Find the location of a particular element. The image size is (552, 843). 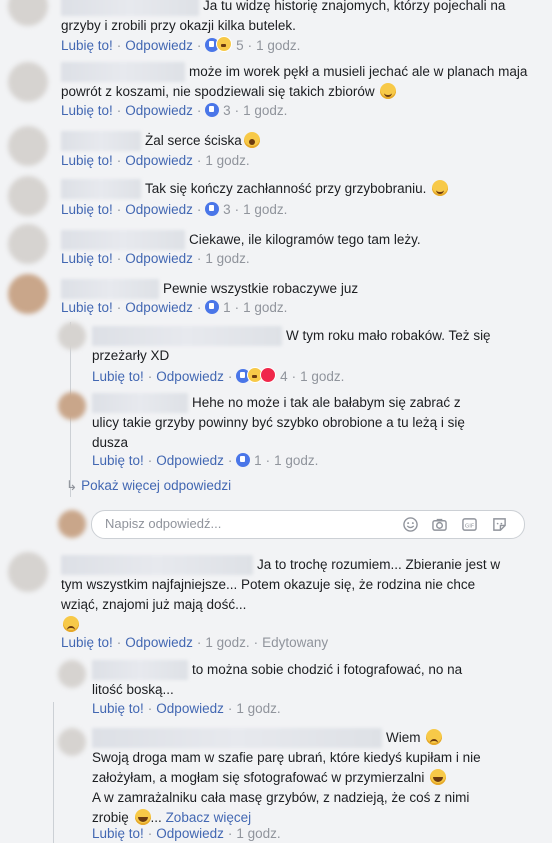

see-more-link: Zobacz więcej is located at coordinates (209, 817).